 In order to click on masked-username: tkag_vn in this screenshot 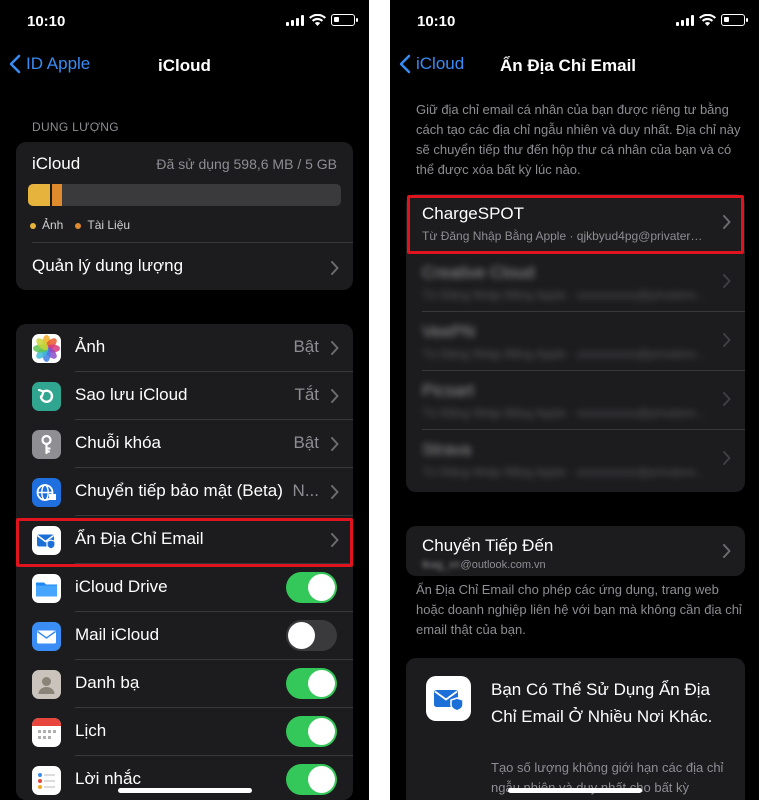, I will do `click(441, 565)`.